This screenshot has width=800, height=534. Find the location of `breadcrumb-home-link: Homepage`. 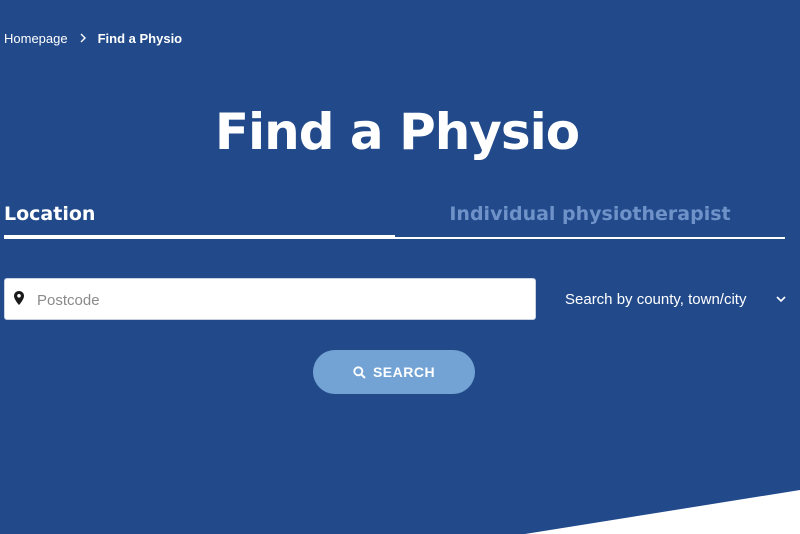

breadcrumb-home-link: Homepage is located at coordinates (36, 38).